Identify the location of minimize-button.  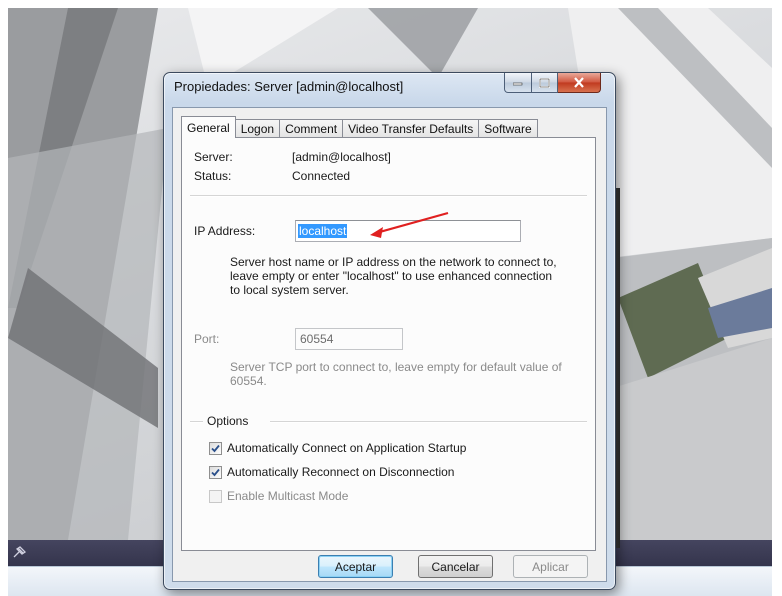
(518, 83).